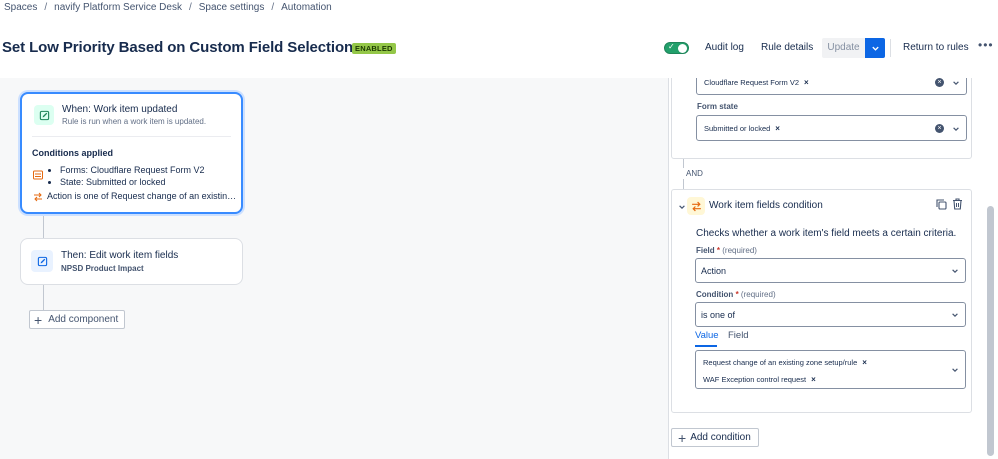 Image resolution: width=998 pixels, height=459 pixels. I want to click on and-label: AND, so click(694, 173).